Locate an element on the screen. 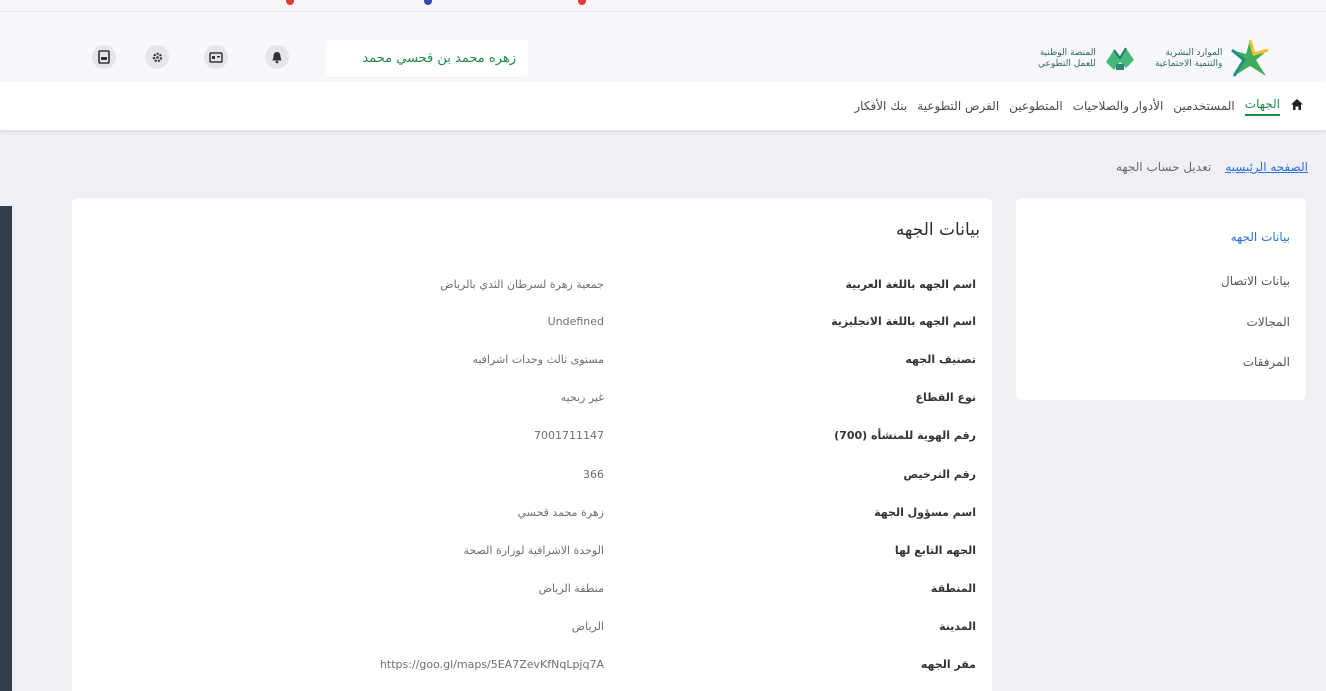  logo-left-text: المنصة الوطنية للعمل التطوعي is located at coordinates (1067, 58).